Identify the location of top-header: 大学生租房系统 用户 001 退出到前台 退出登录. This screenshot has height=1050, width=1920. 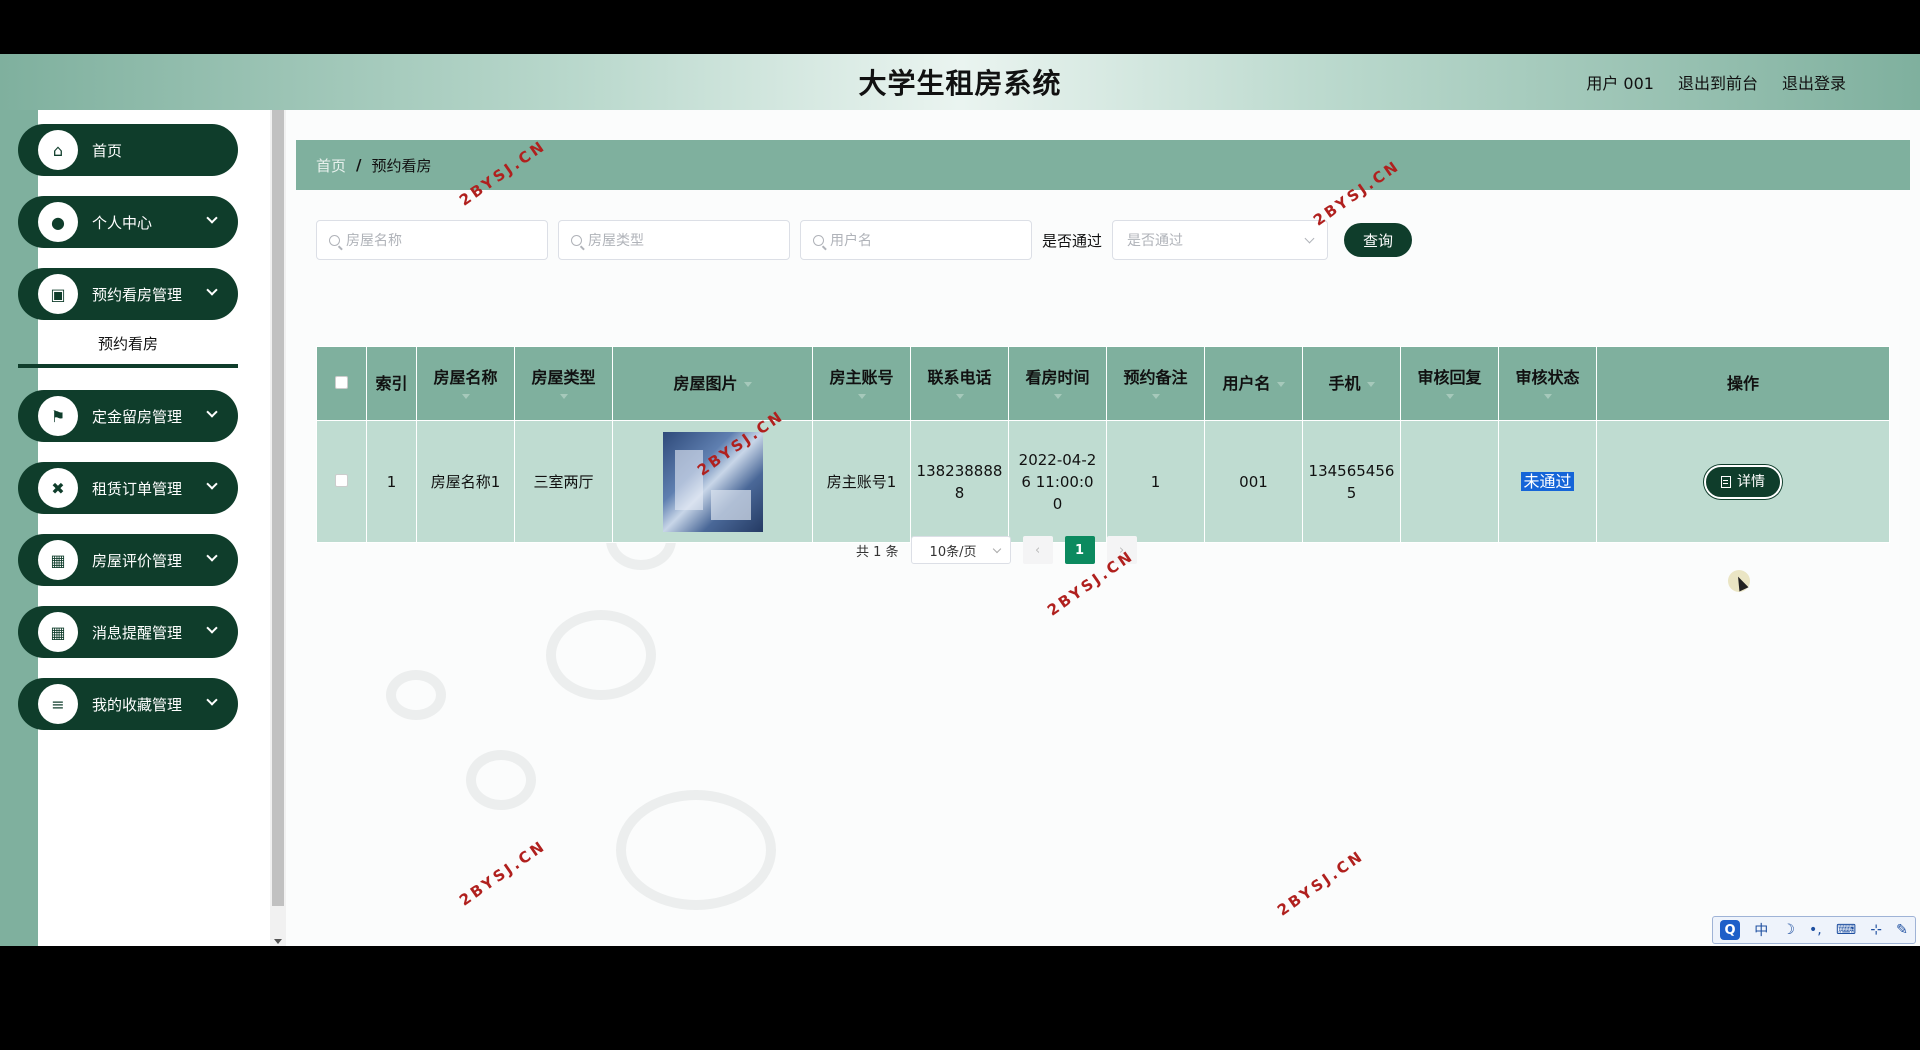
(960, 82).